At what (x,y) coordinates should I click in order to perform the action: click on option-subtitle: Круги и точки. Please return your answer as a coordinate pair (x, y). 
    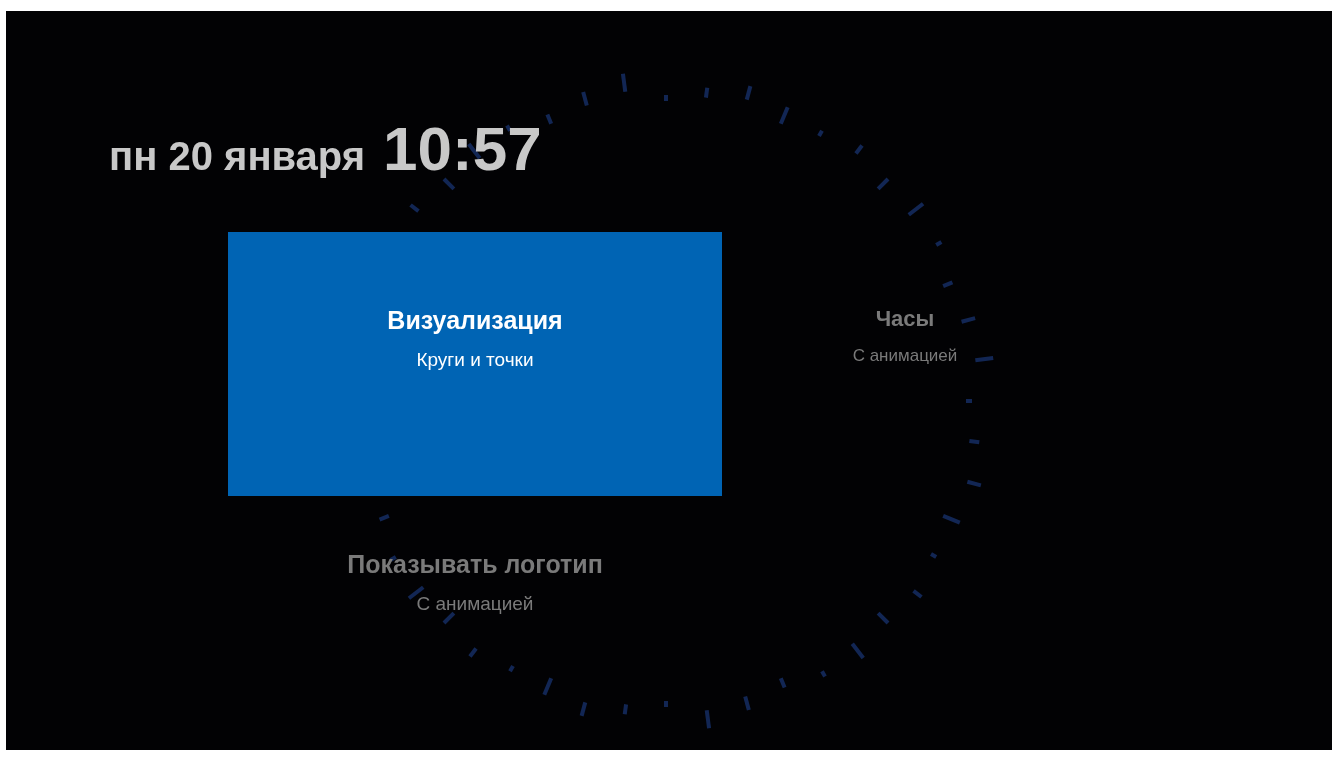
    Looking at the image, I should click on (475, 360).